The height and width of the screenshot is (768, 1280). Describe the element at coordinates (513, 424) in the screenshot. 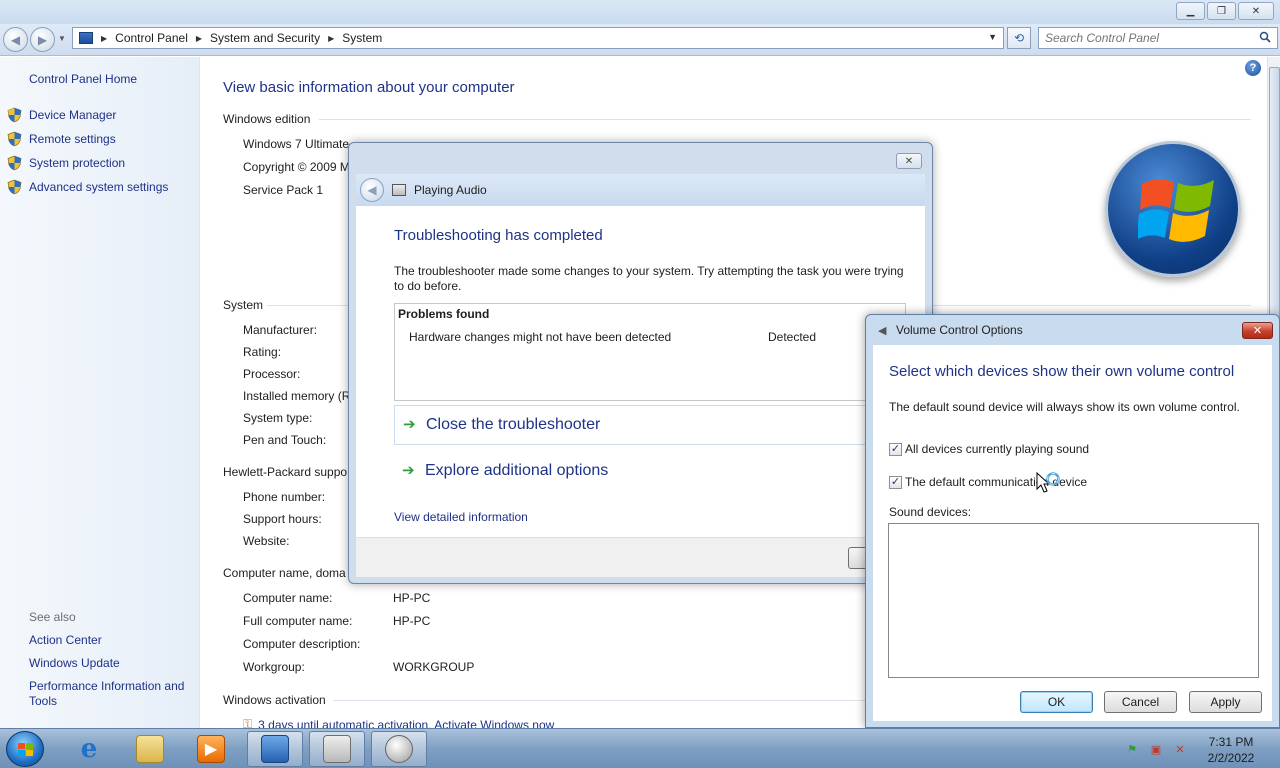

I see `close-troubleshooter-label: Close the troubleshooter` at that location.